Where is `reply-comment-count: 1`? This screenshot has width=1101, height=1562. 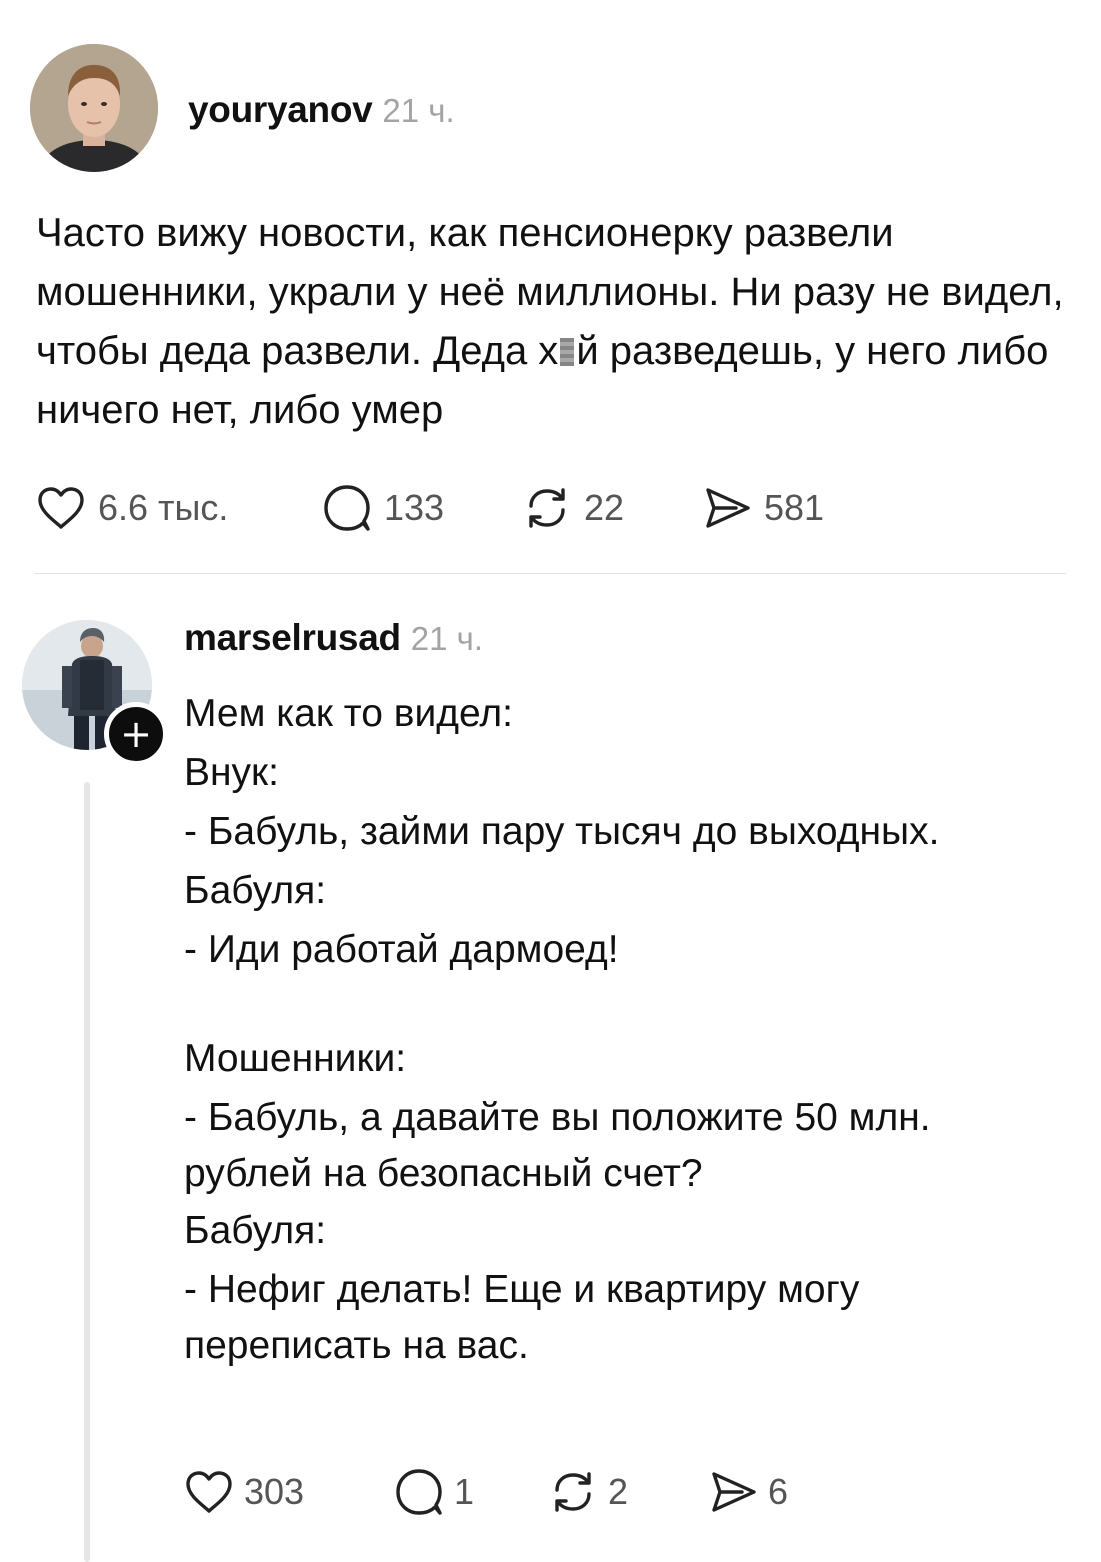
reply-comment-count: 1 is located at coordinates (464, 1491).